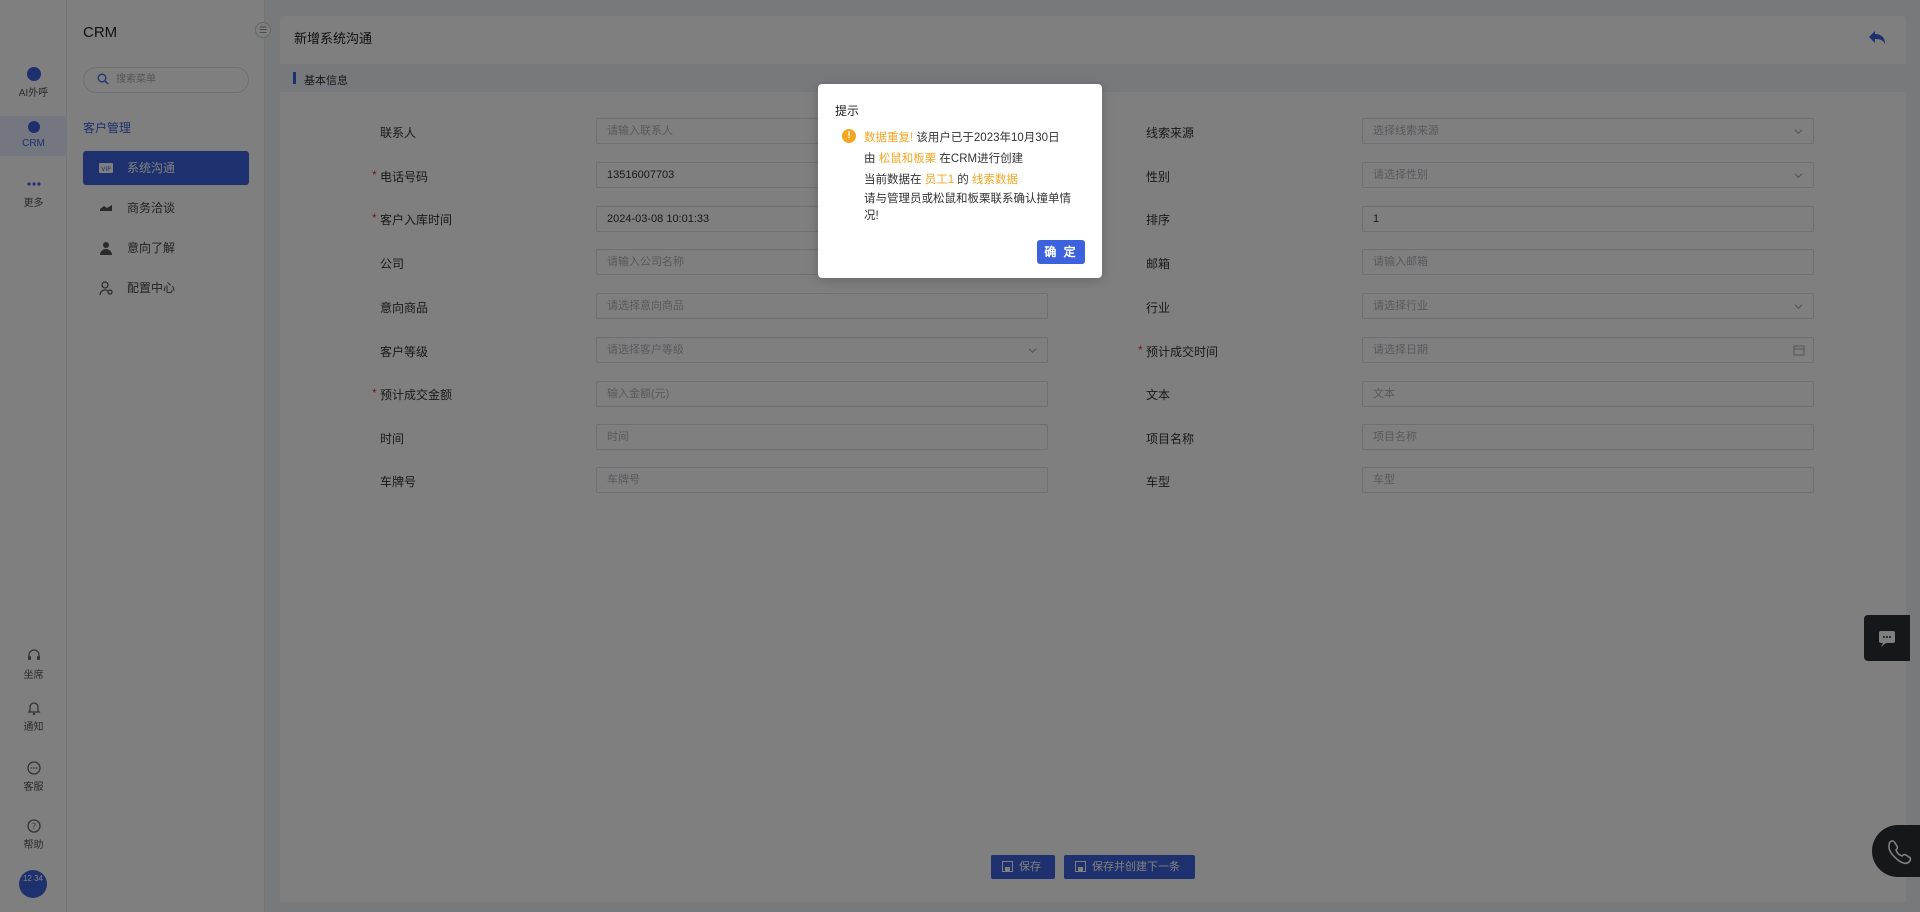  What do you see at coordinates (849, 136) in the screenshot?
I see `warning-icon: !` at bounding box center [849, 136].